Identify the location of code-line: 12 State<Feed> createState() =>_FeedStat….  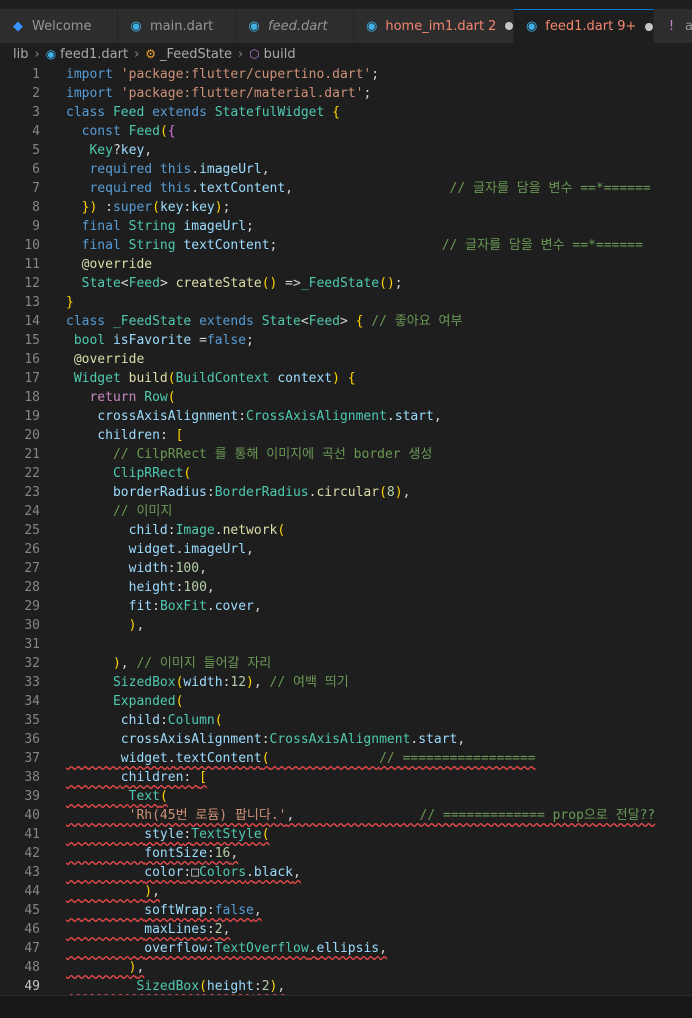
(346, 283).